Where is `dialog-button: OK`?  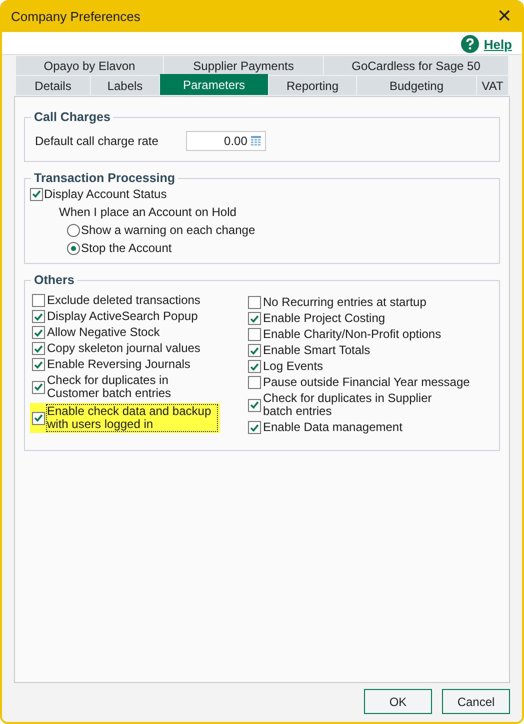
dialog-button: OK is located at coordinates (398, 701).